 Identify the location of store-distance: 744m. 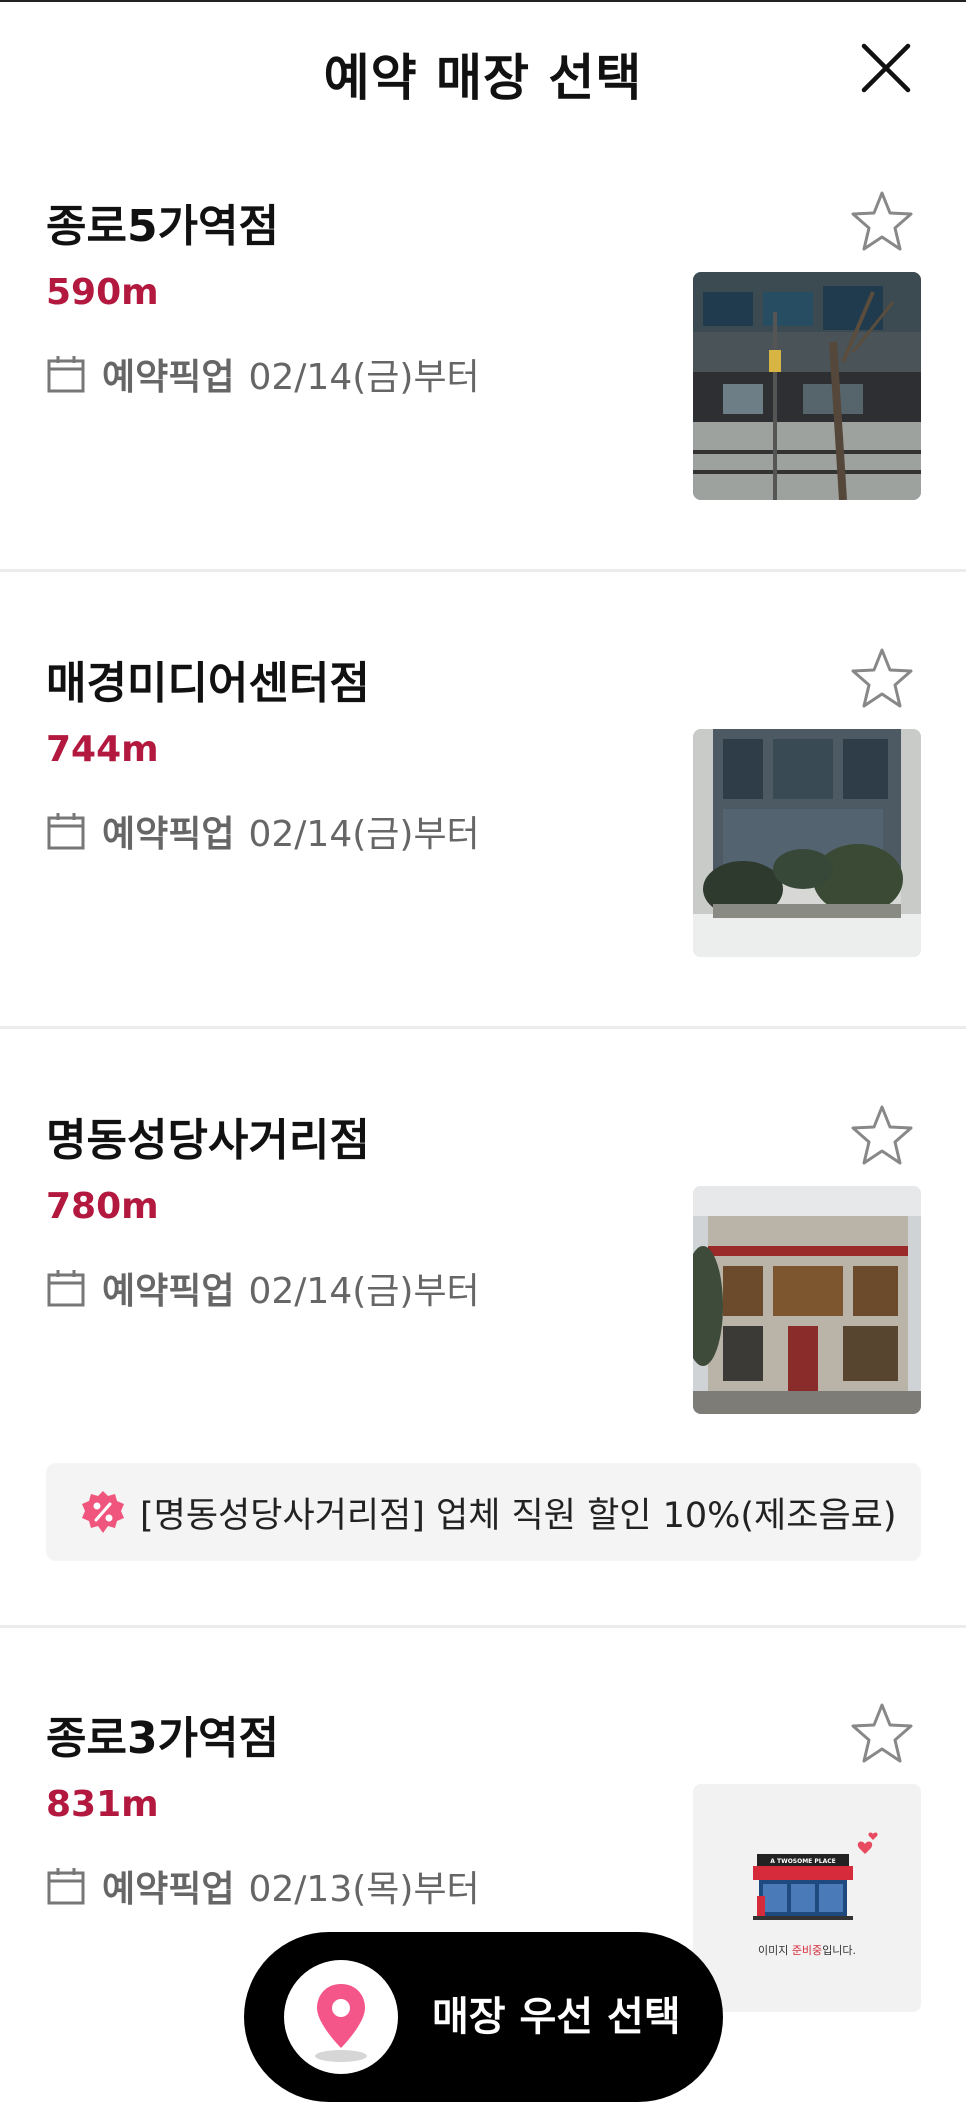
(102, 749).